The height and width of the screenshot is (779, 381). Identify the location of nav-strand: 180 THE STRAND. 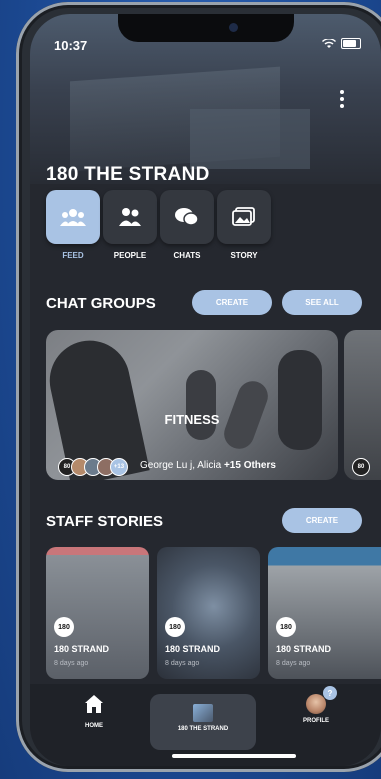
(203, 722).